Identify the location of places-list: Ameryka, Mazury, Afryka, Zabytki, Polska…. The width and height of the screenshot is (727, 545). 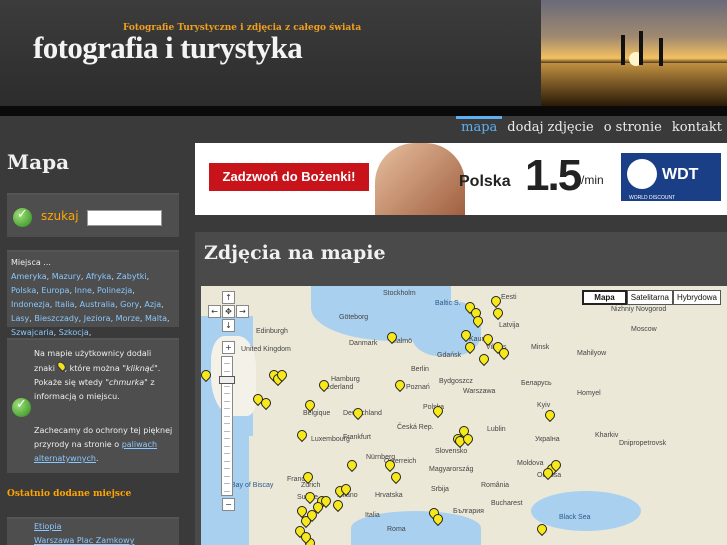
(90, 304).